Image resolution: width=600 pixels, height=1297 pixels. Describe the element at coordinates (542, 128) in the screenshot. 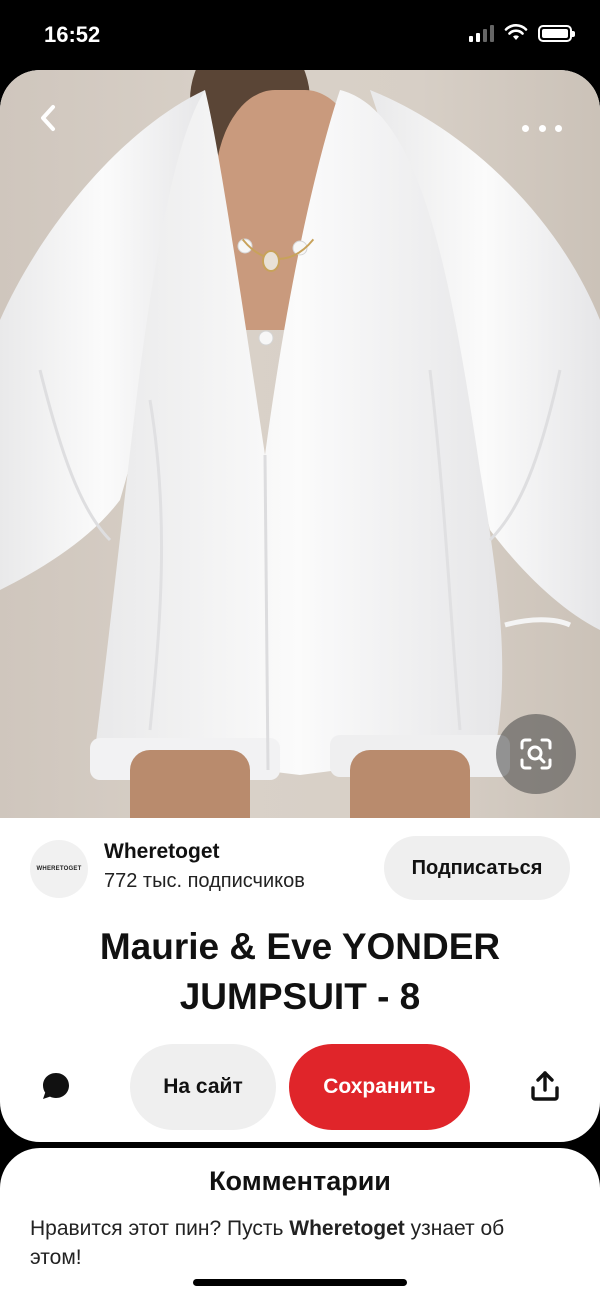

I see `more-dots-icon` at that location.